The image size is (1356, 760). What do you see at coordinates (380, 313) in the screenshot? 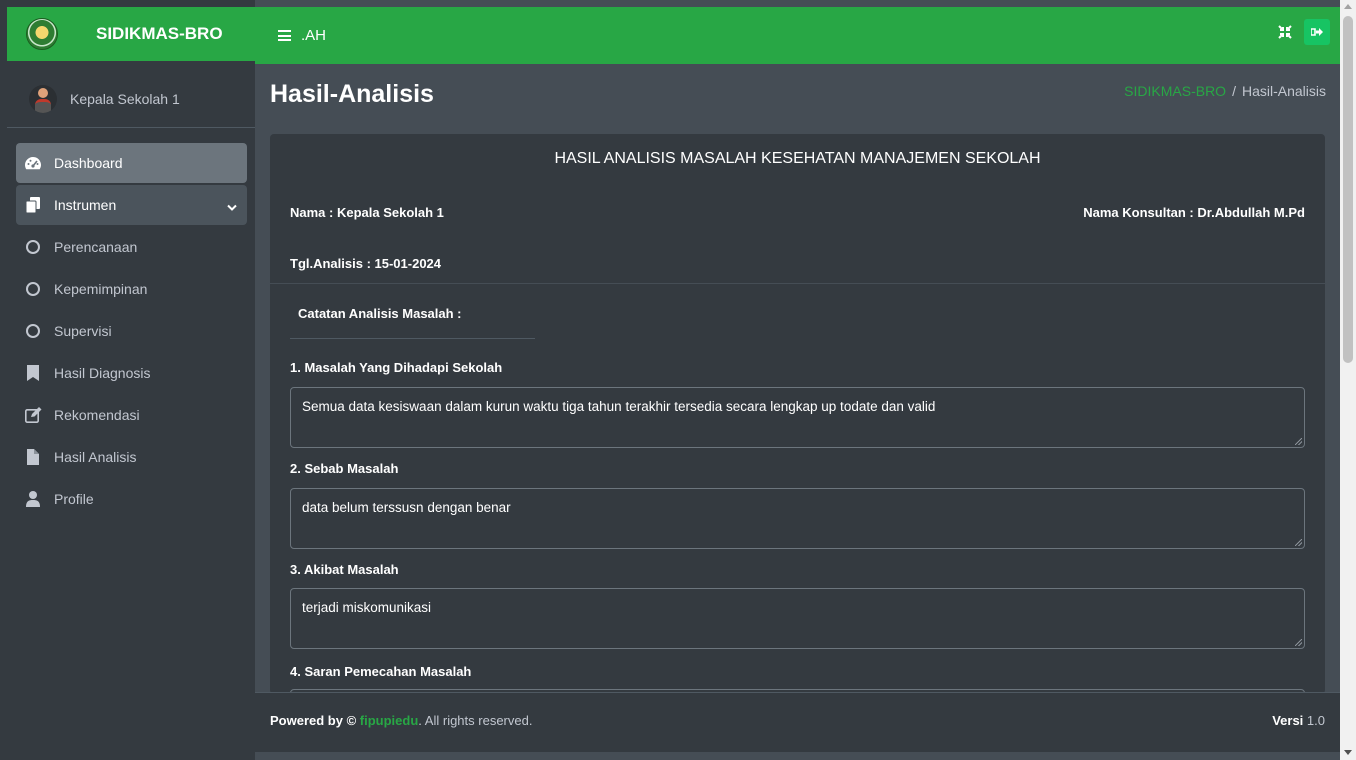
I see `notes-label: Catatan Analisis Masalah :` at bounding box center [380, 313].